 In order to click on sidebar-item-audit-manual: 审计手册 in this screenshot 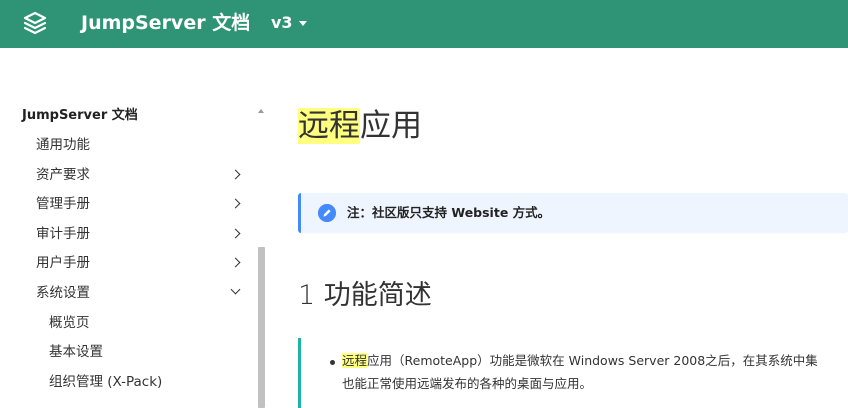, I will do `click(142, 234)`.